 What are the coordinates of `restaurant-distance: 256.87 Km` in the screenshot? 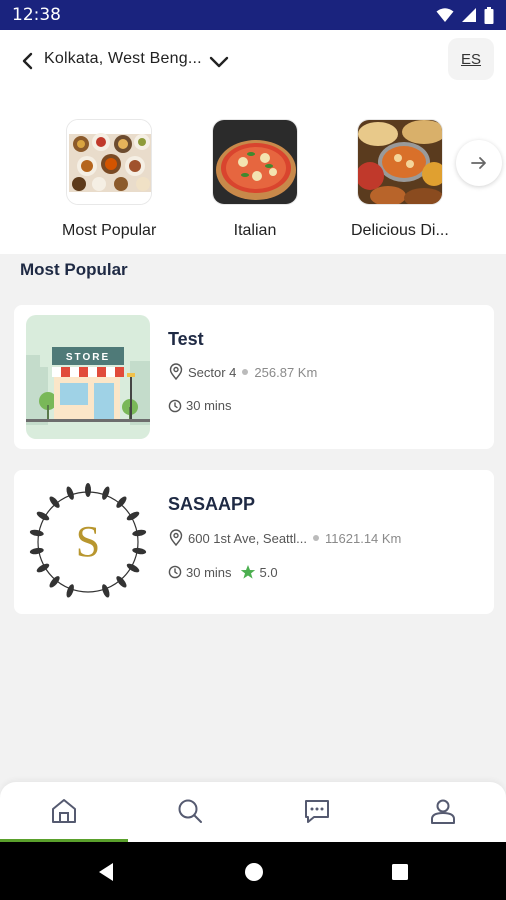 It's located at (286, 372).